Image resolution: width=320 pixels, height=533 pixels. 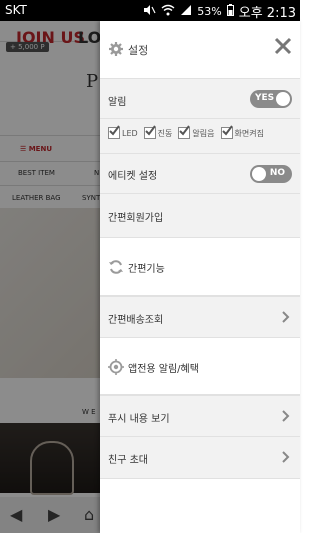 What do you see at coordinates (209, 11) in the screenshot?
I see `battery-percent: 53%` at bounding box center [209, 11].